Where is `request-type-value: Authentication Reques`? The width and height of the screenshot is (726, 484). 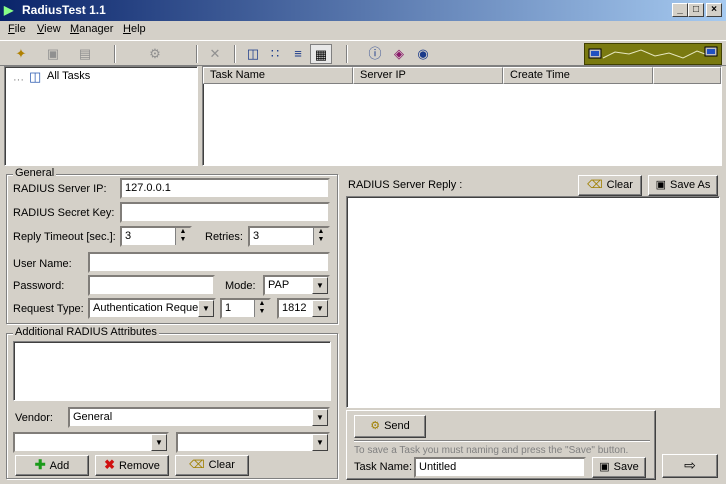 request-type-value: Authentication Reques is located at coordinates (148, 308).